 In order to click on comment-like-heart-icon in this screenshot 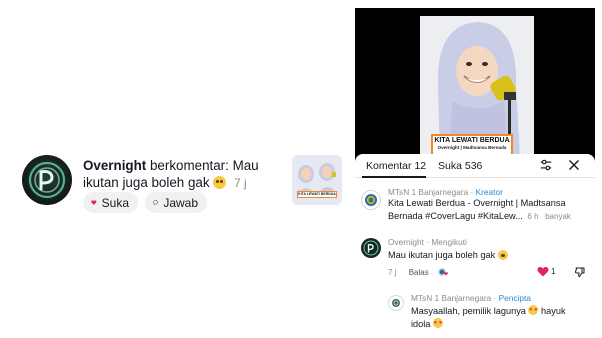, I will do `click(543, 271)`.